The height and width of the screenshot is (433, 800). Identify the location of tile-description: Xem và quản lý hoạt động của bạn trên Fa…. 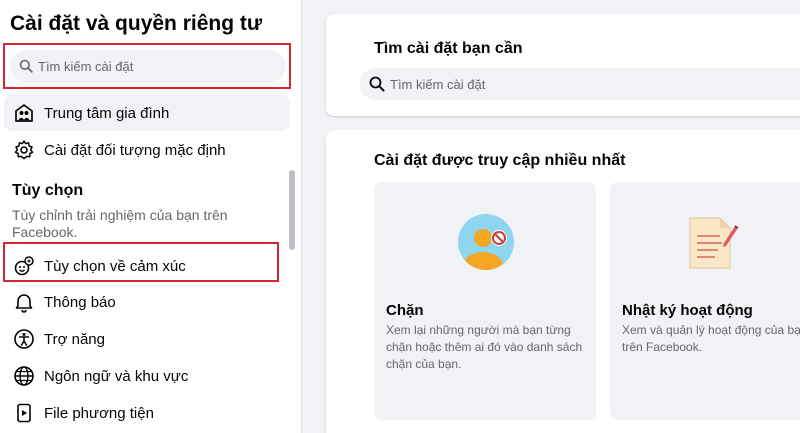
(711, 338).